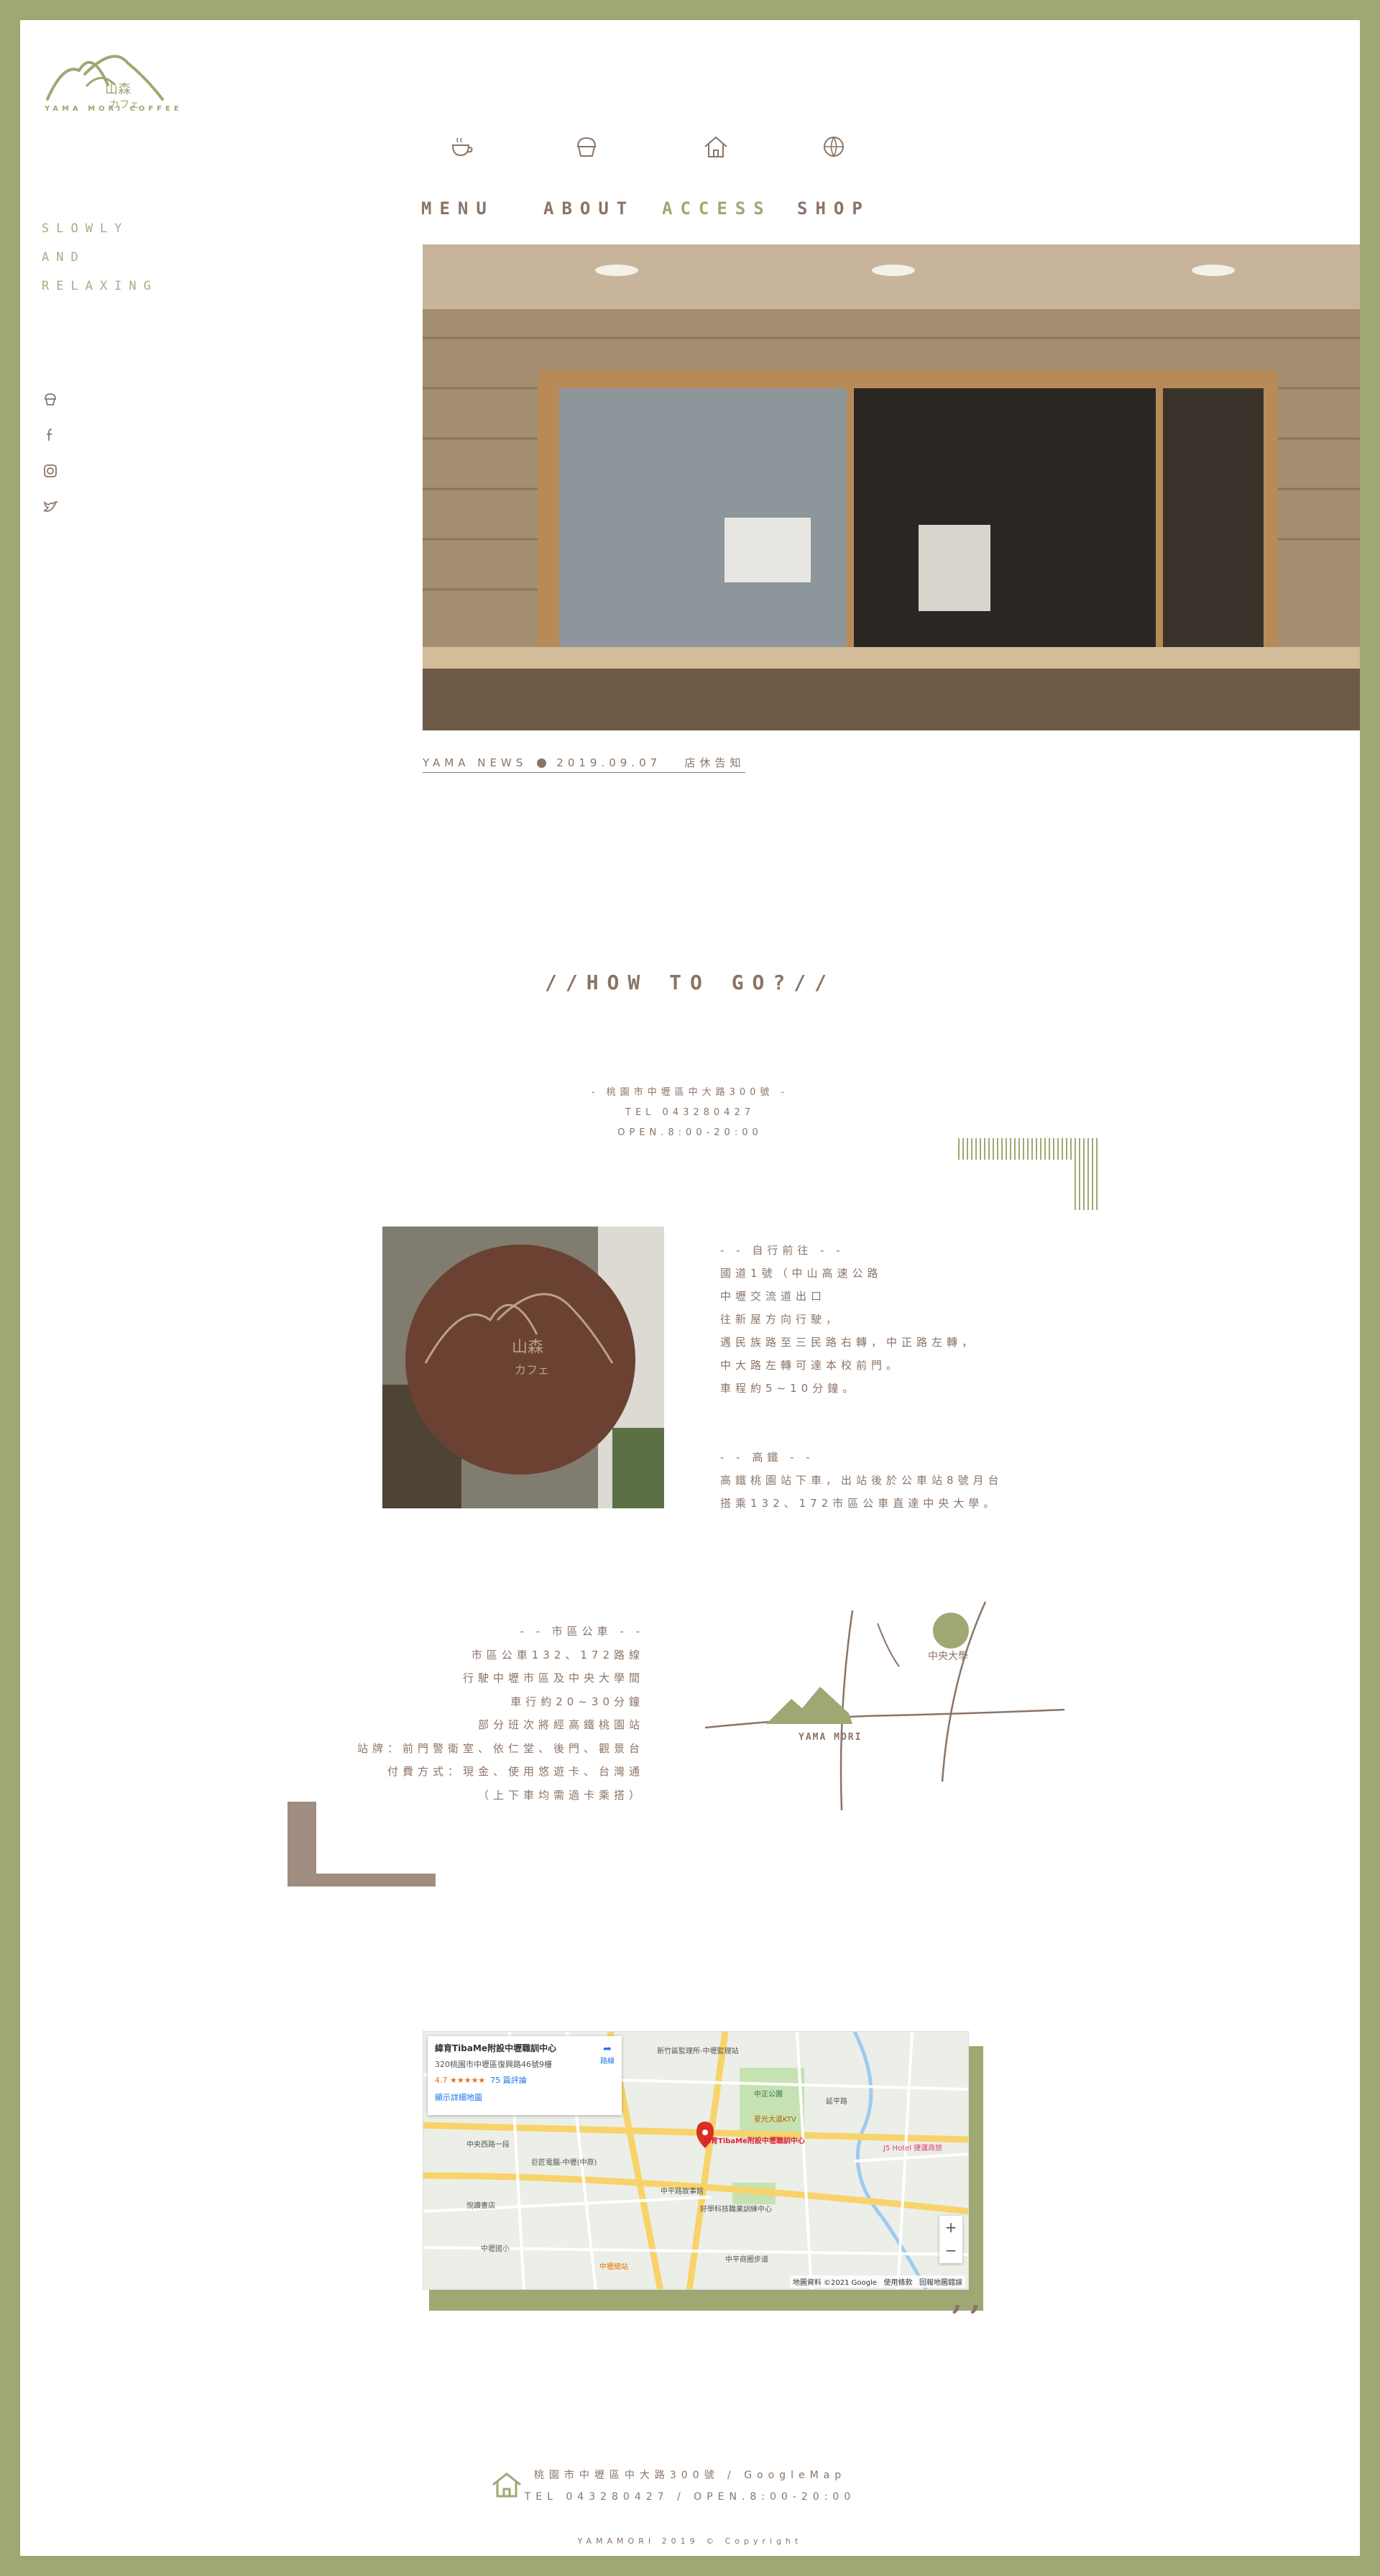 This screenshot has height=2576, width=1380. Describe the element at coordinates (775, 2119) in the screenshot. I see `map-label: 星光大道KTV` at that location.